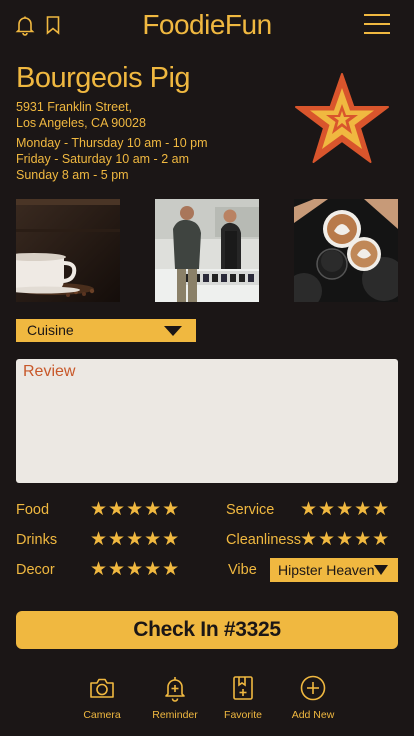 This screenshot has height=736, width=414. Describe the element at coordinates (103, 78) in the screenshot. I see `restaurant-name: Bourgeois Pig` at that location.